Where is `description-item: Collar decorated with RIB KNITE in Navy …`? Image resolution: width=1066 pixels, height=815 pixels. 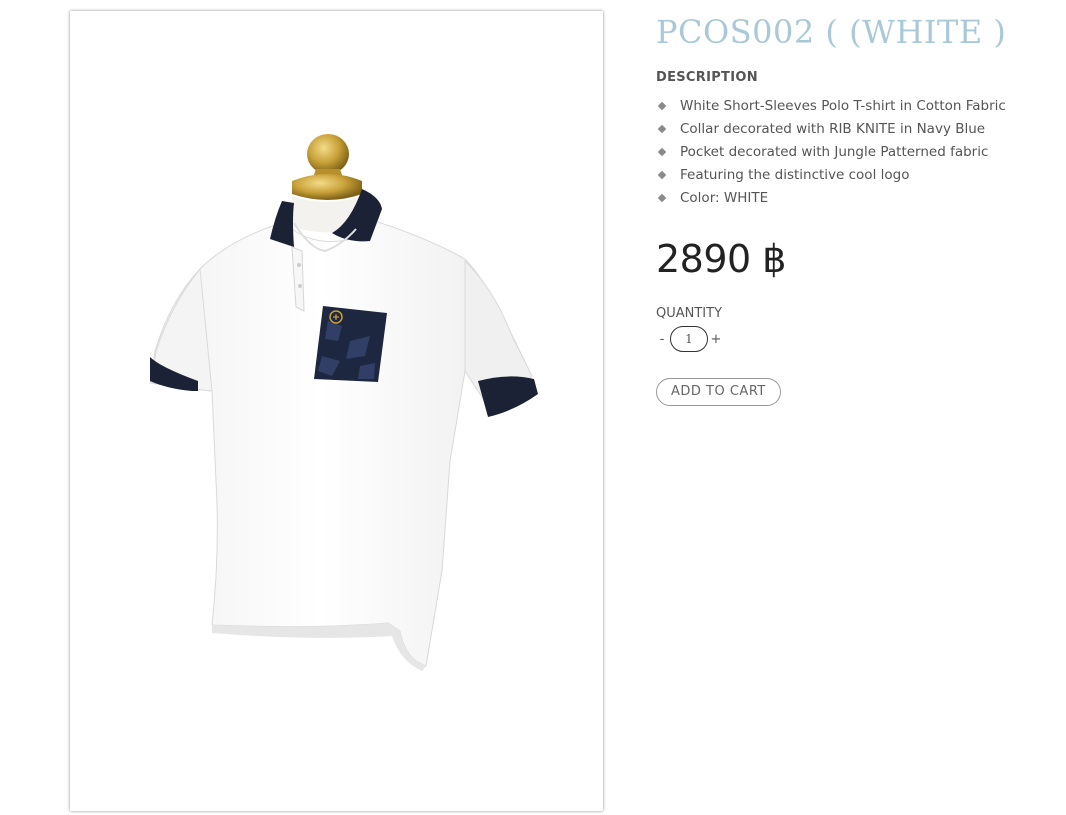 description-item: Collar decorated with RIB KNITE in Navy … is located at coordinates (856, 129).